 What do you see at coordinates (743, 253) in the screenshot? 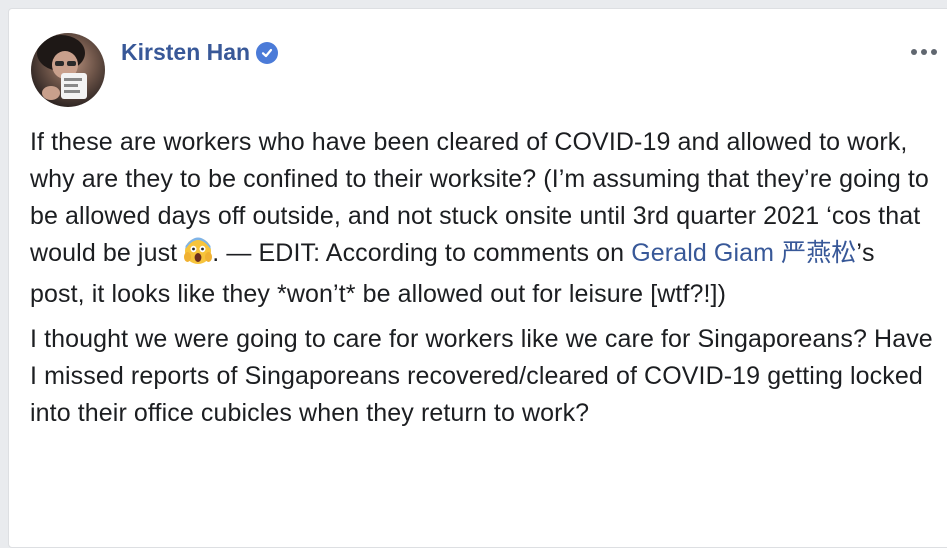
I see `mention-link: Gerald Giam 严燕松` at bounding box center [743, 253].